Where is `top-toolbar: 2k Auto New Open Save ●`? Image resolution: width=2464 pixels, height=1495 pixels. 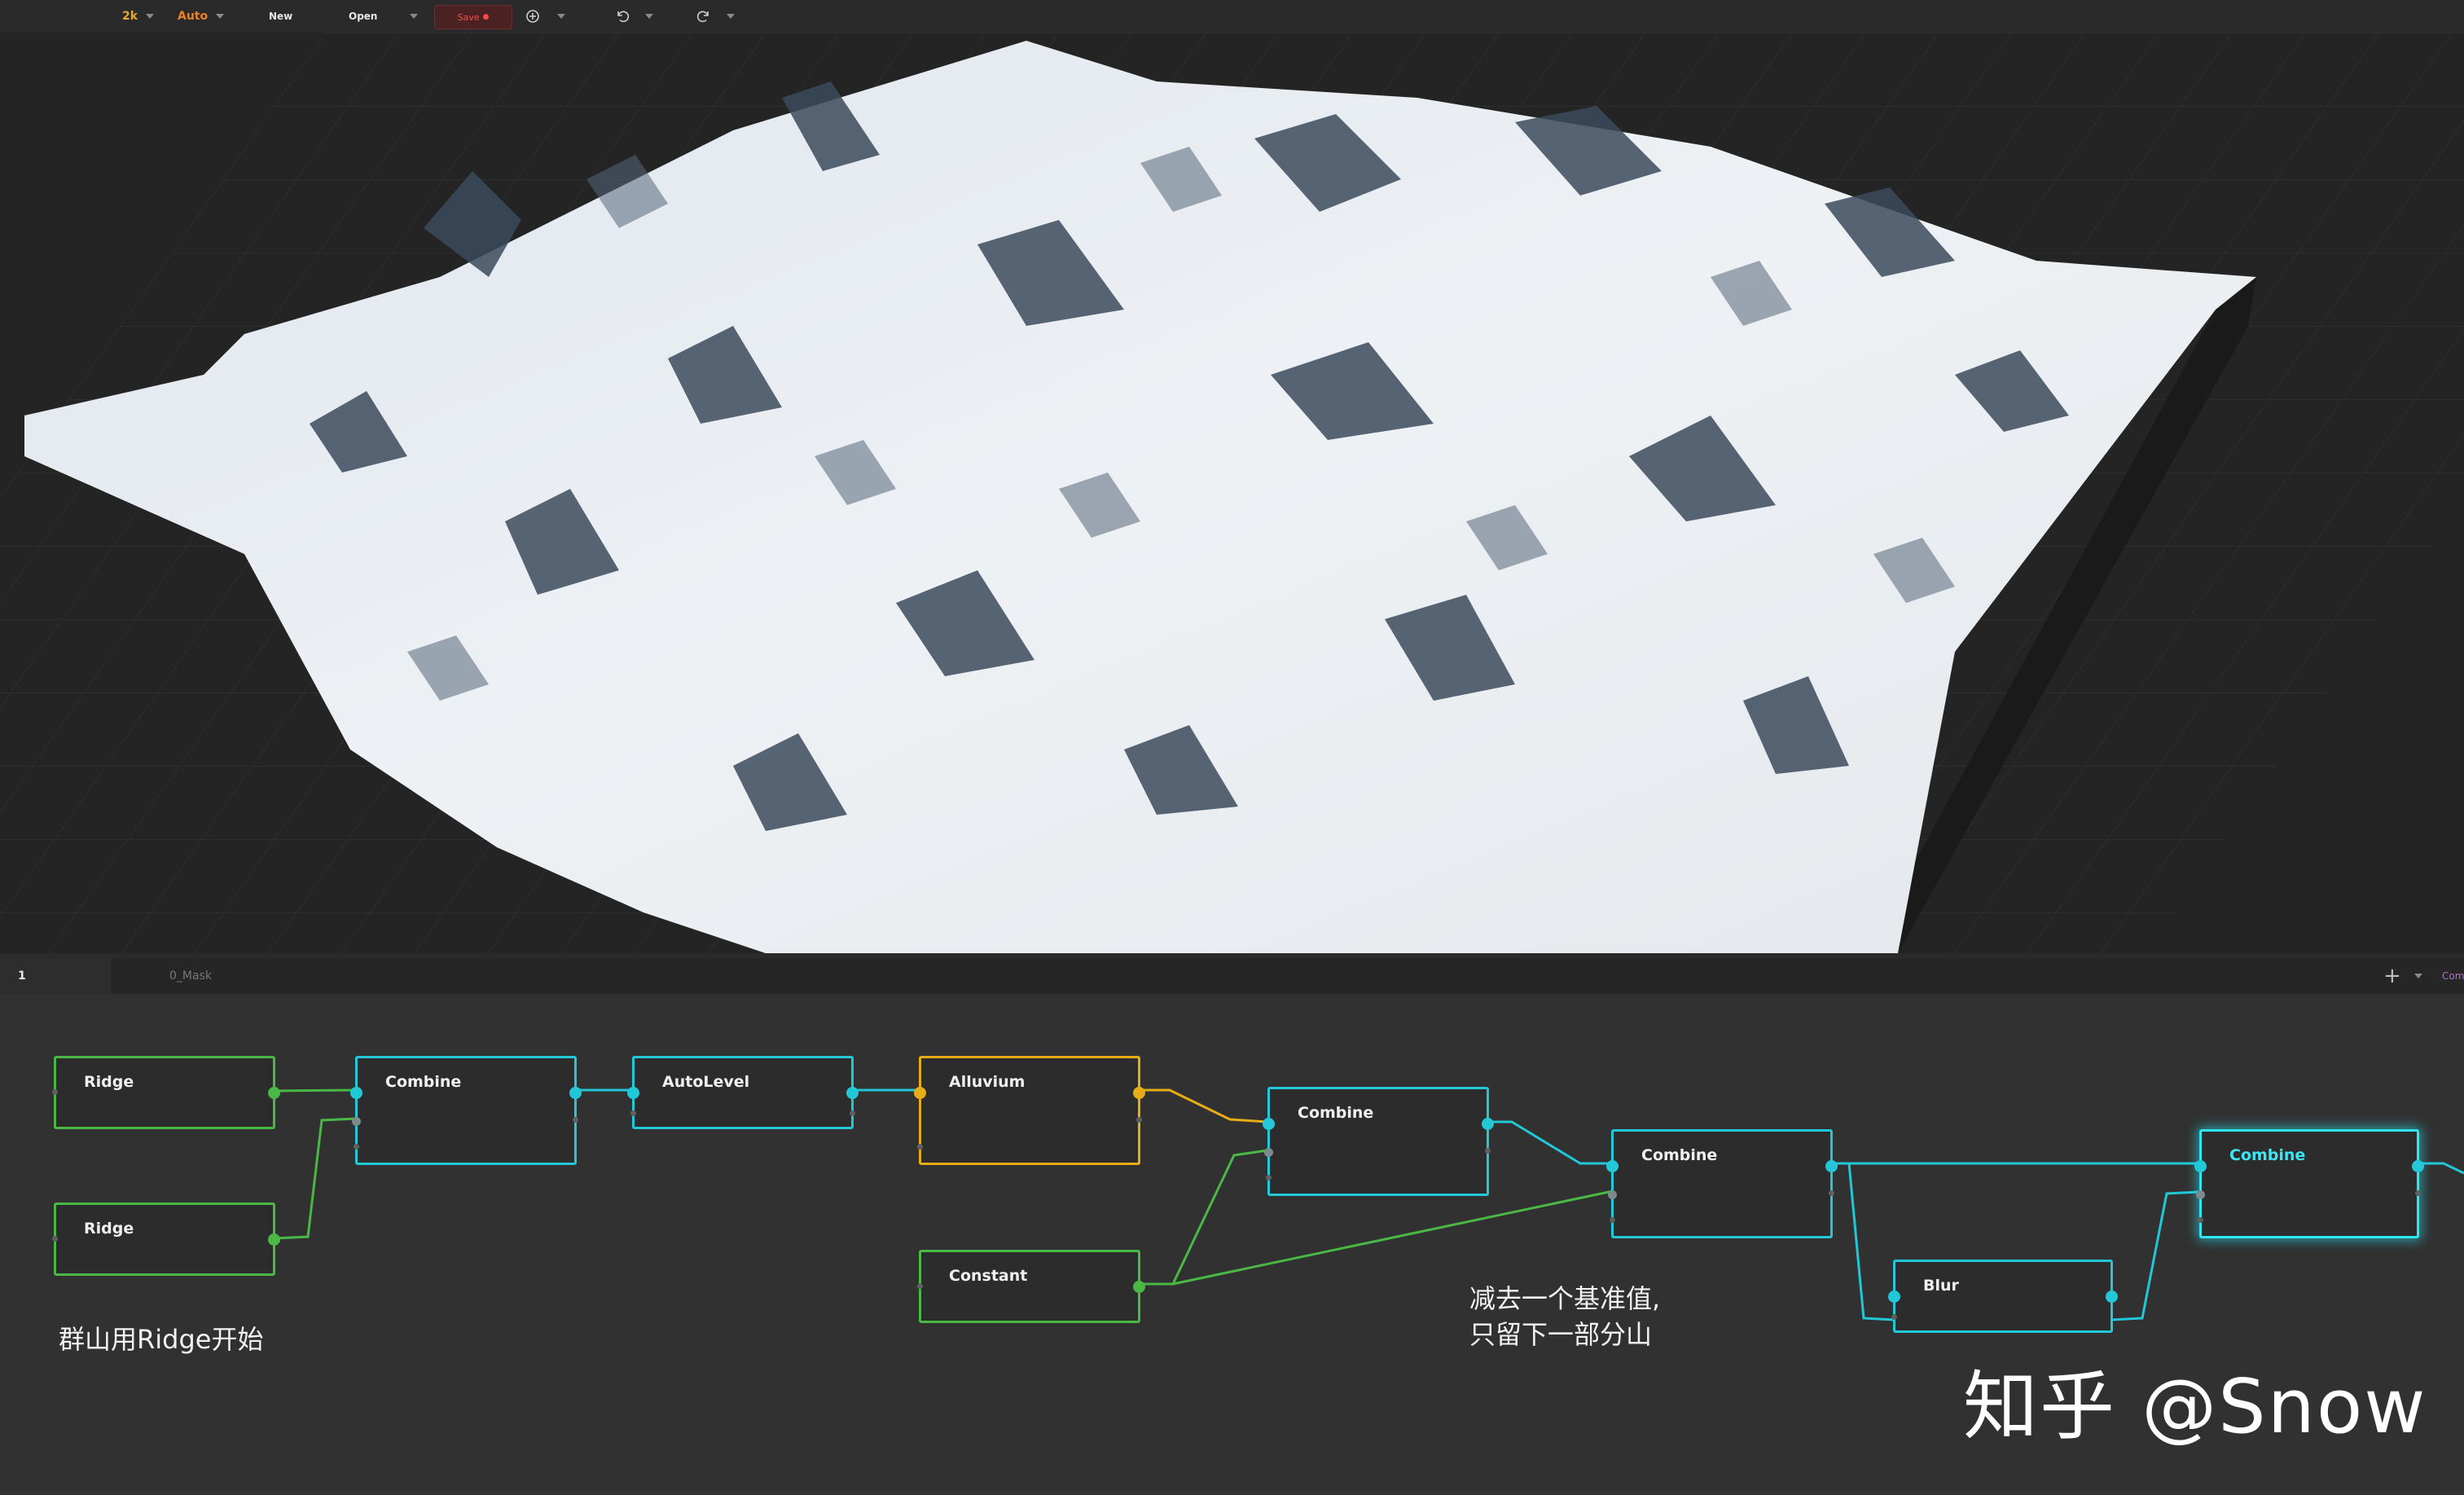
top-toolbar: 2k Auto New Open Save ● is located at coordinates (1232, 17).